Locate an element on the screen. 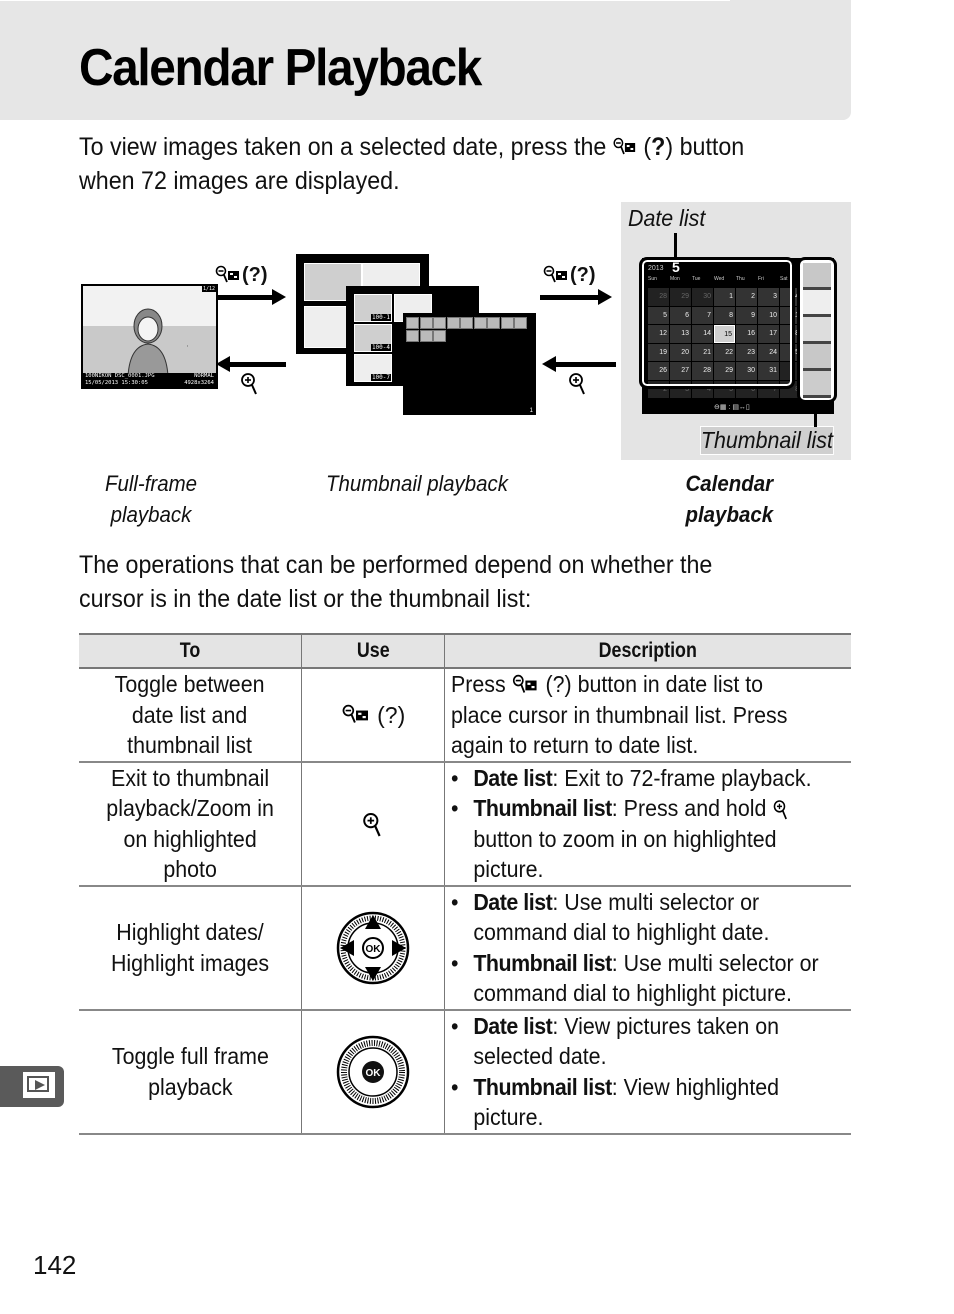 This screenshot has width=954, height=1314. callout-thumbnail-list: Thumbnail list is located at coordinates (767, 440).